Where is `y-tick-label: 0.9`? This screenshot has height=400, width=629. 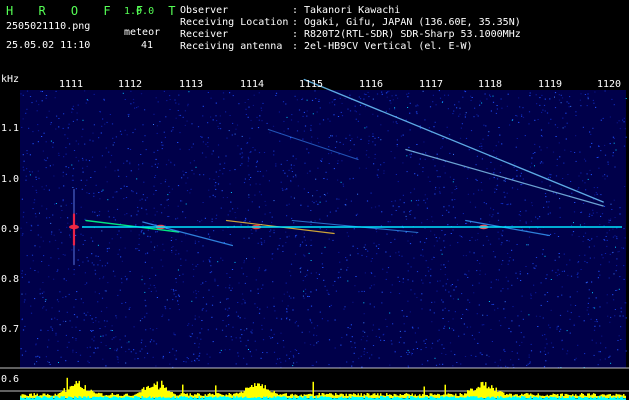 y-tick-label: 0.9 is located at coordinates (10, 229).